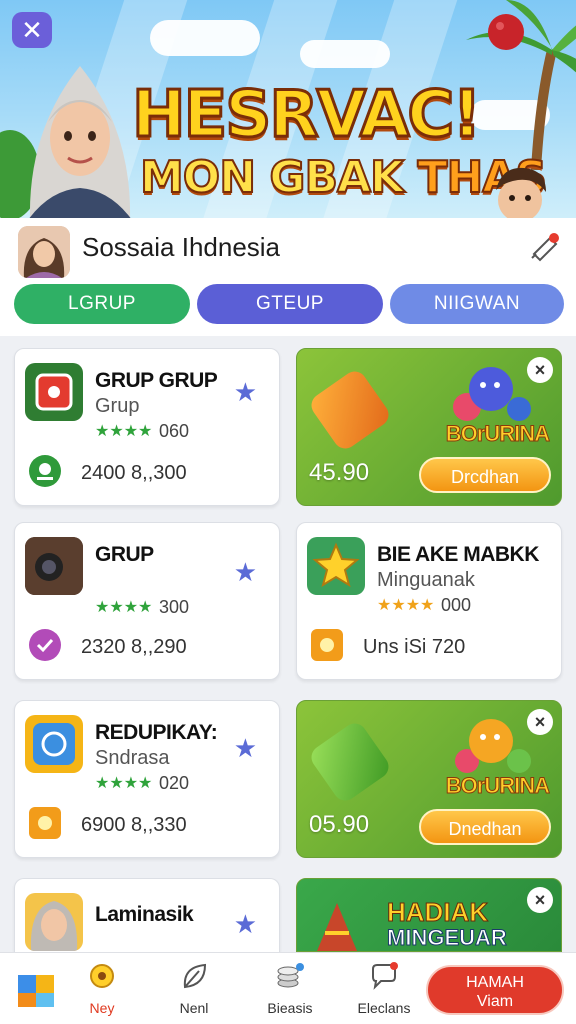 The height and width of the screenshot is (1024, 576). I want to click on cta-line1: HAMAH, so click(495, 982).